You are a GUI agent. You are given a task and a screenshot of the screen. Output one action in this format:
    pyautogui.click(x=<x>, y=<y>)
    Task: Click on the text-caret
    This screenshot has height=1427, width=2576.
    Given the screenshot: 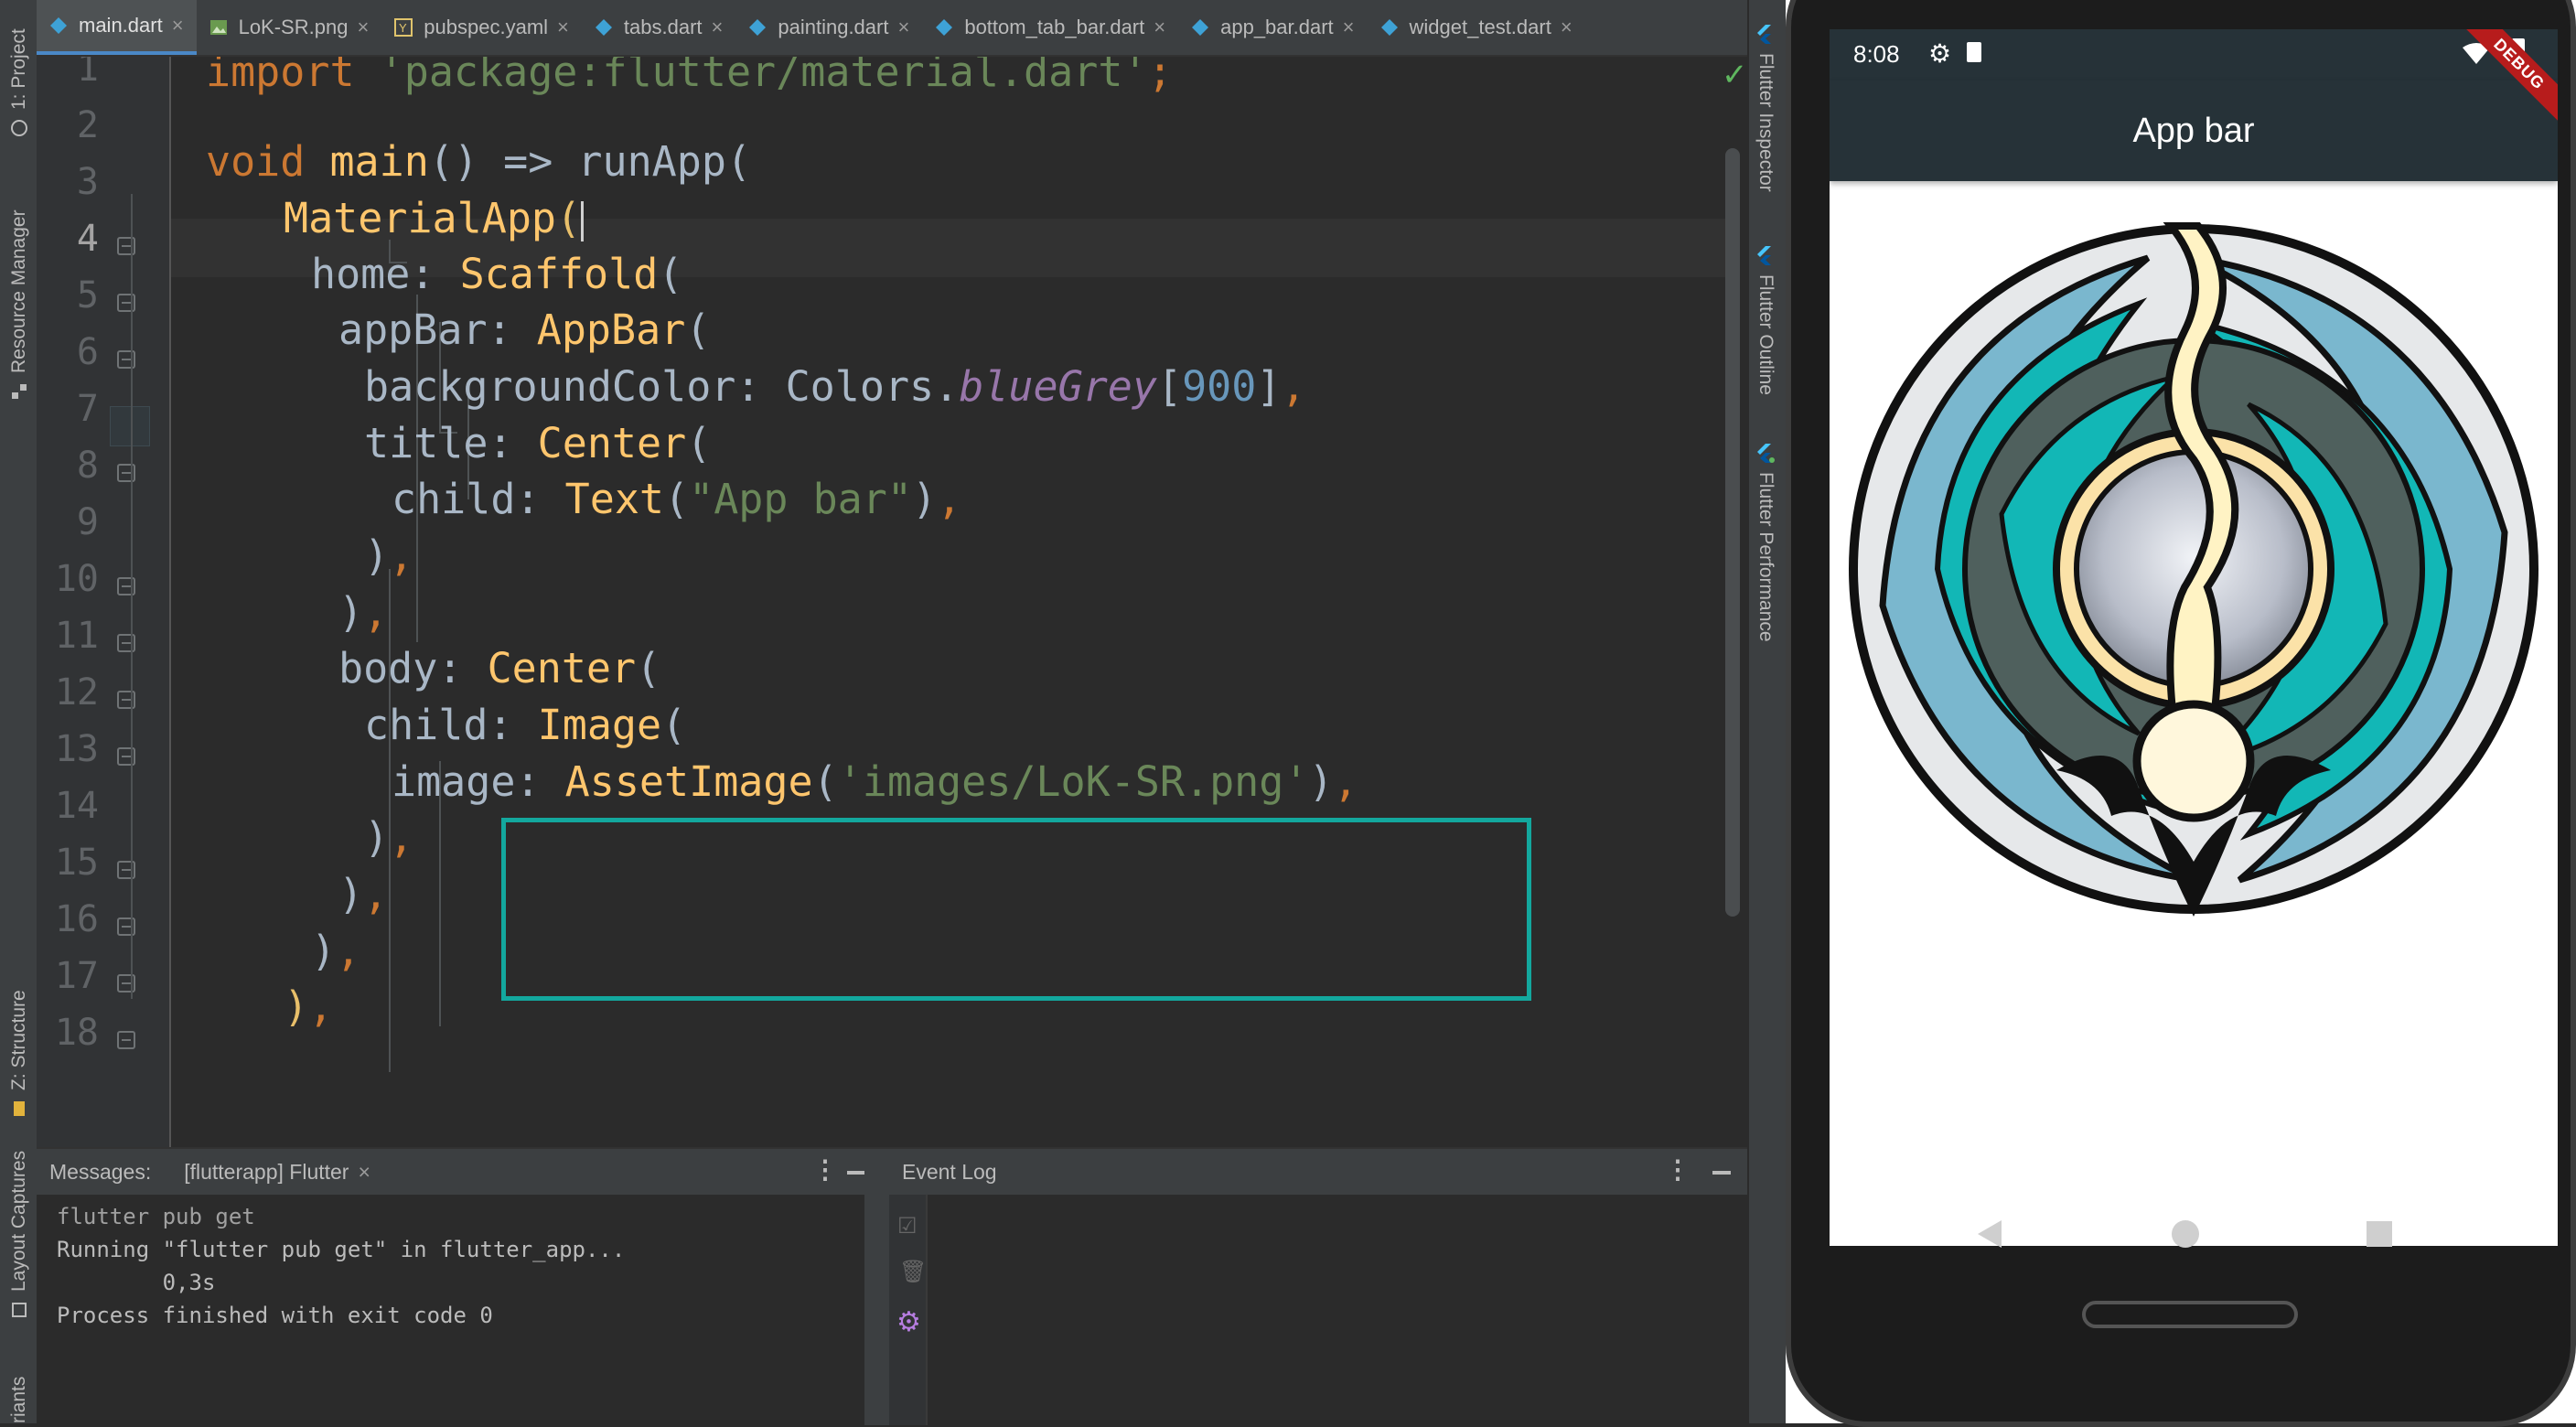 What is the action you would take?
    pyautogui.click(x=583, y=221)
    